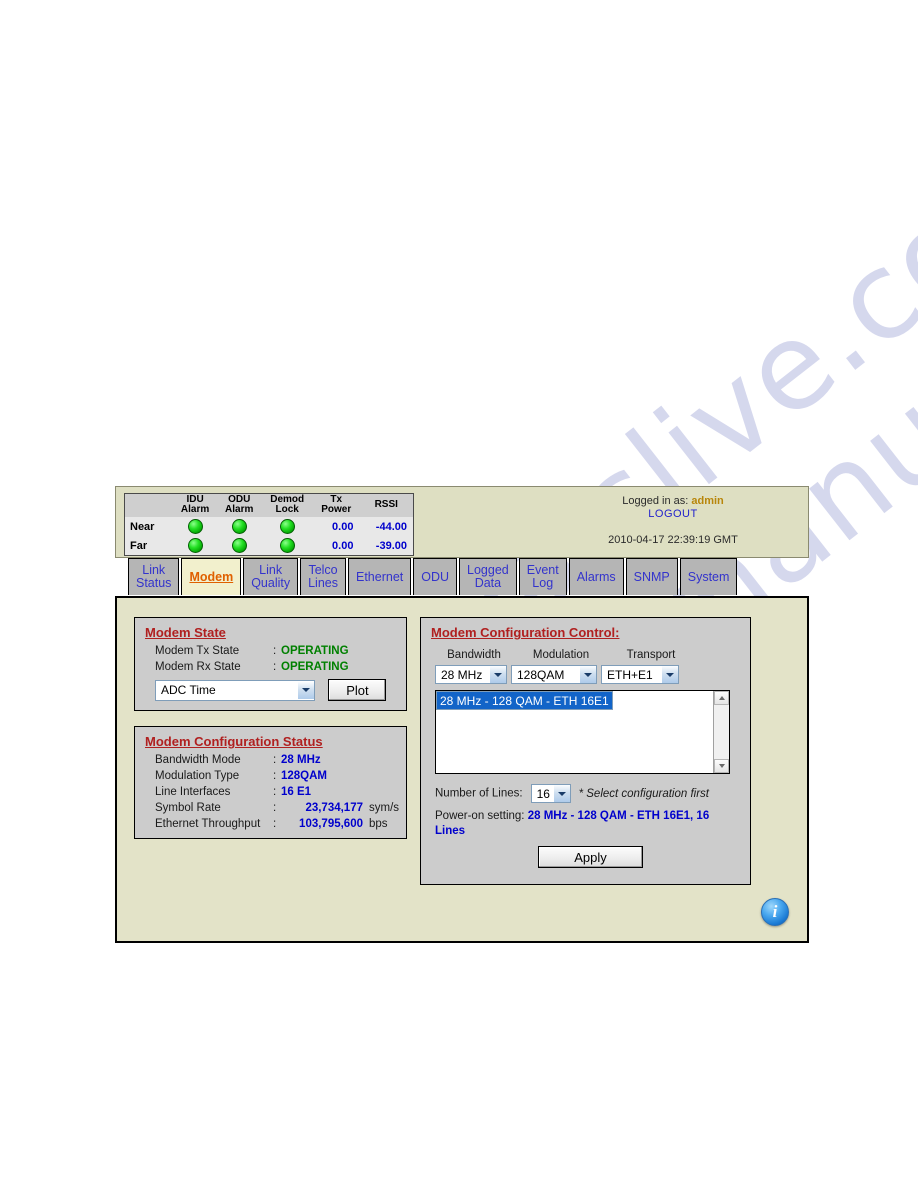 Image resolution: width=918 pixels, height=1188 pixels. I want to click on plot-button: Plot, so click(357, 690).